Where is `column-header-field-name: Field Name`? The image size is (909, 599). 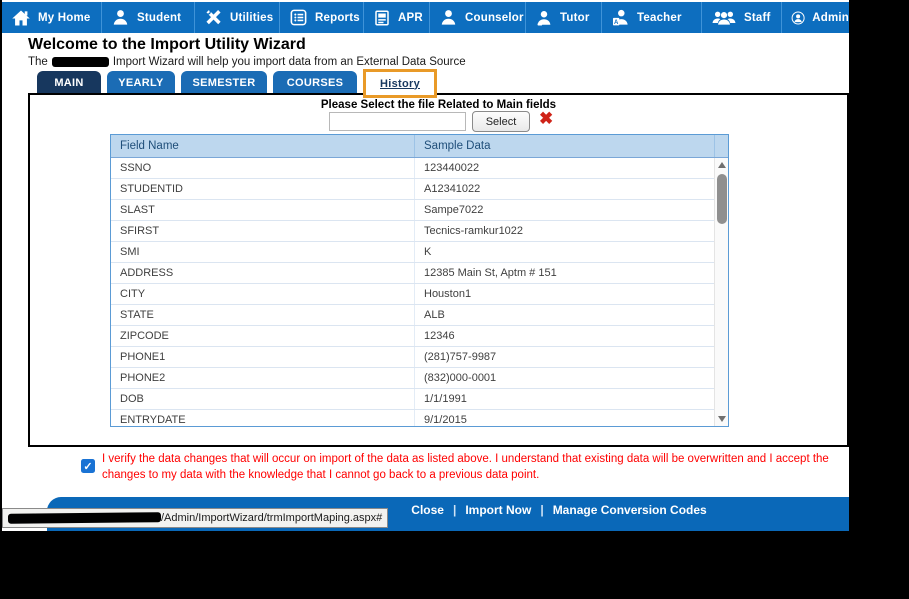
column-header-field-name: Field Name is located at coordinates (263, 146).